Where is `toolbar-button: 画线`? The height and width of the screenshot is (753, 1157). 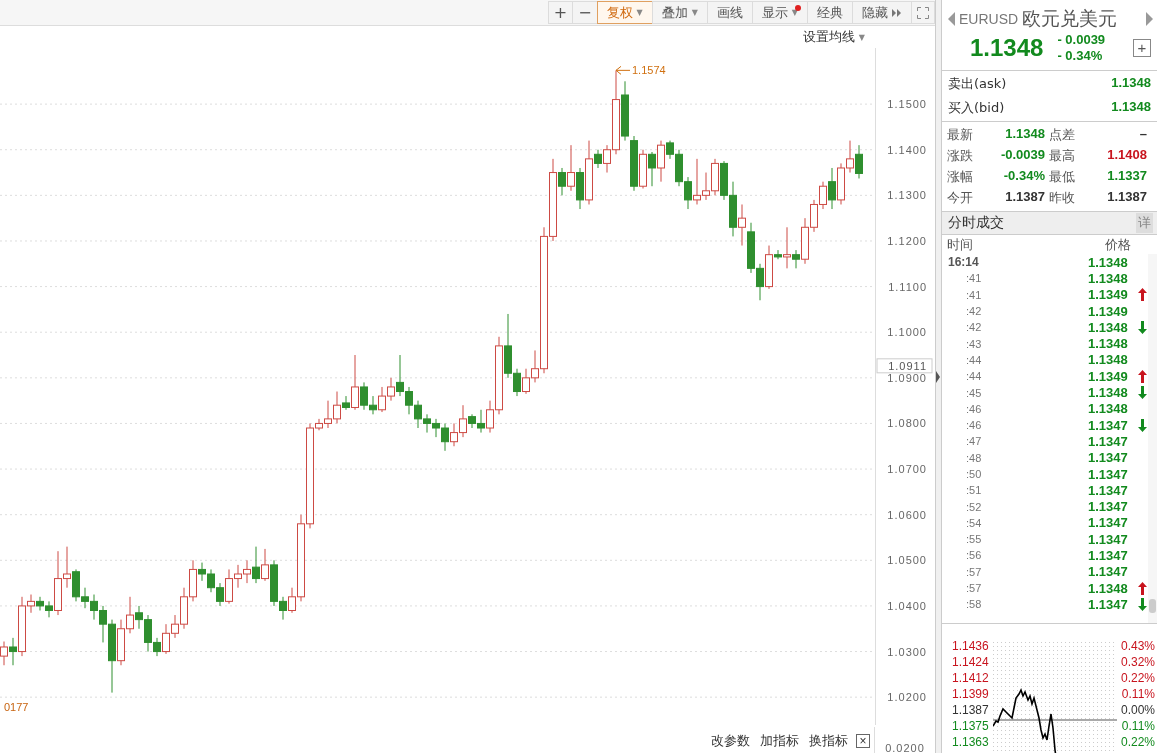 toolbar-button: 画线 is located at coordinates (729, 12).